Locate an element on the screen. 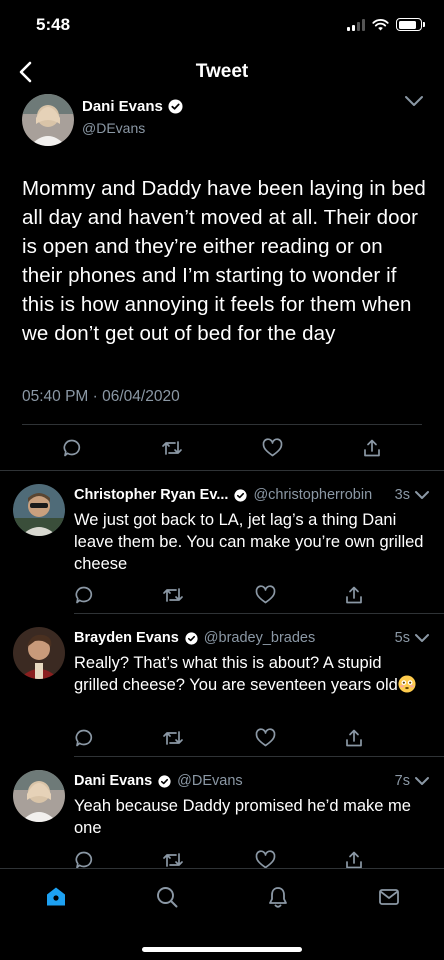 Image resolution: width=444 pixels, height=960 pixels. status-icons is located at coordinates (386, 24).